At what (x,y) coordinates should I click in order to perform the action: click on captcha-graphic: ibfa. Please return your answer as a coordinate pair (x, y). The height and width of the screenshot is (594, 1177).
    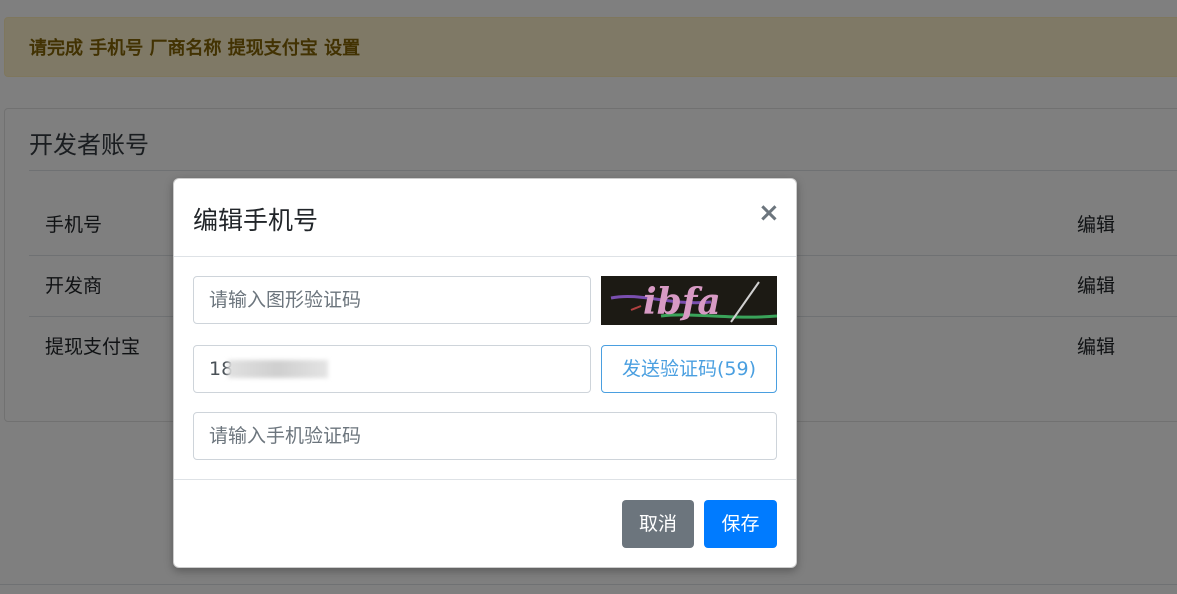
    Looking at the image, I should click on (689, 300).